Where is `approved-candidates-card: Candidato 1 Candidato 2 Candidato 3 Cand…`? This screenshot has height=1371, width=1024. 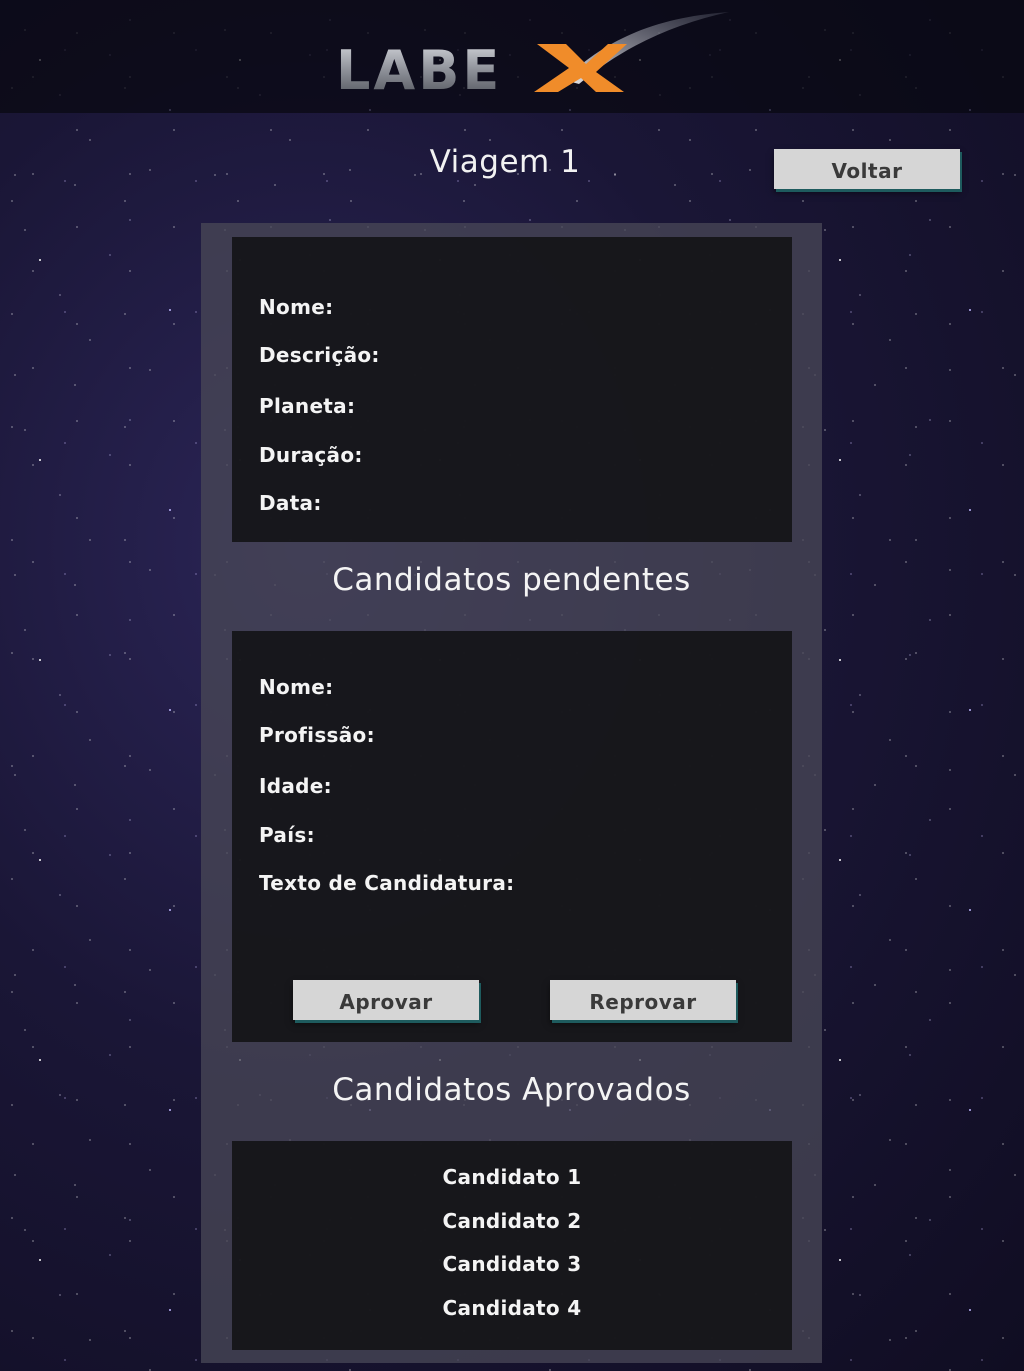
approved-candidates-card: Candidato 1 Candidato 2 Candidato 3 Cand… is located at coordinates (512, 1245).